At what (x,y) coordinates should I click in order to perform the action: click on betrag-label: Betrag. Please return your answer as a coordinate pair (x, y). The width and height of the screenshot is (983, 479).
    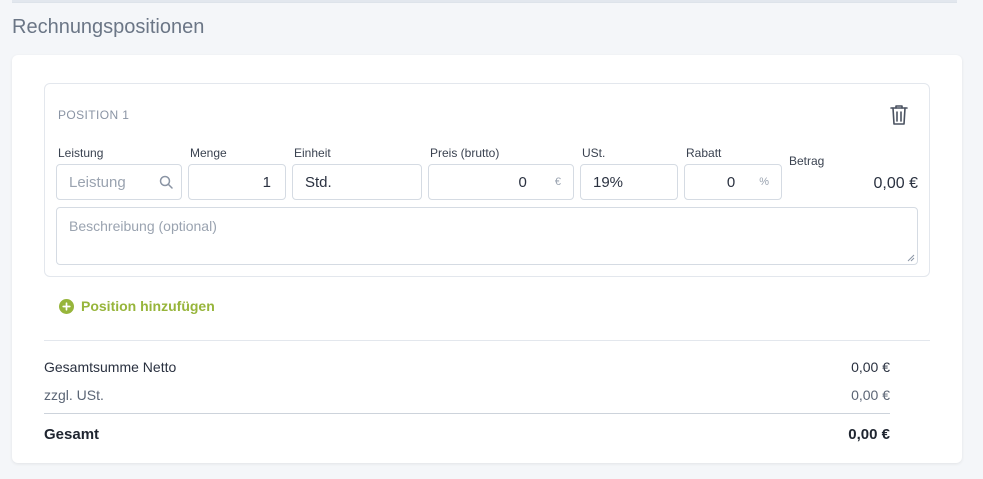
    Looking at the image, I should click on (807, 161).